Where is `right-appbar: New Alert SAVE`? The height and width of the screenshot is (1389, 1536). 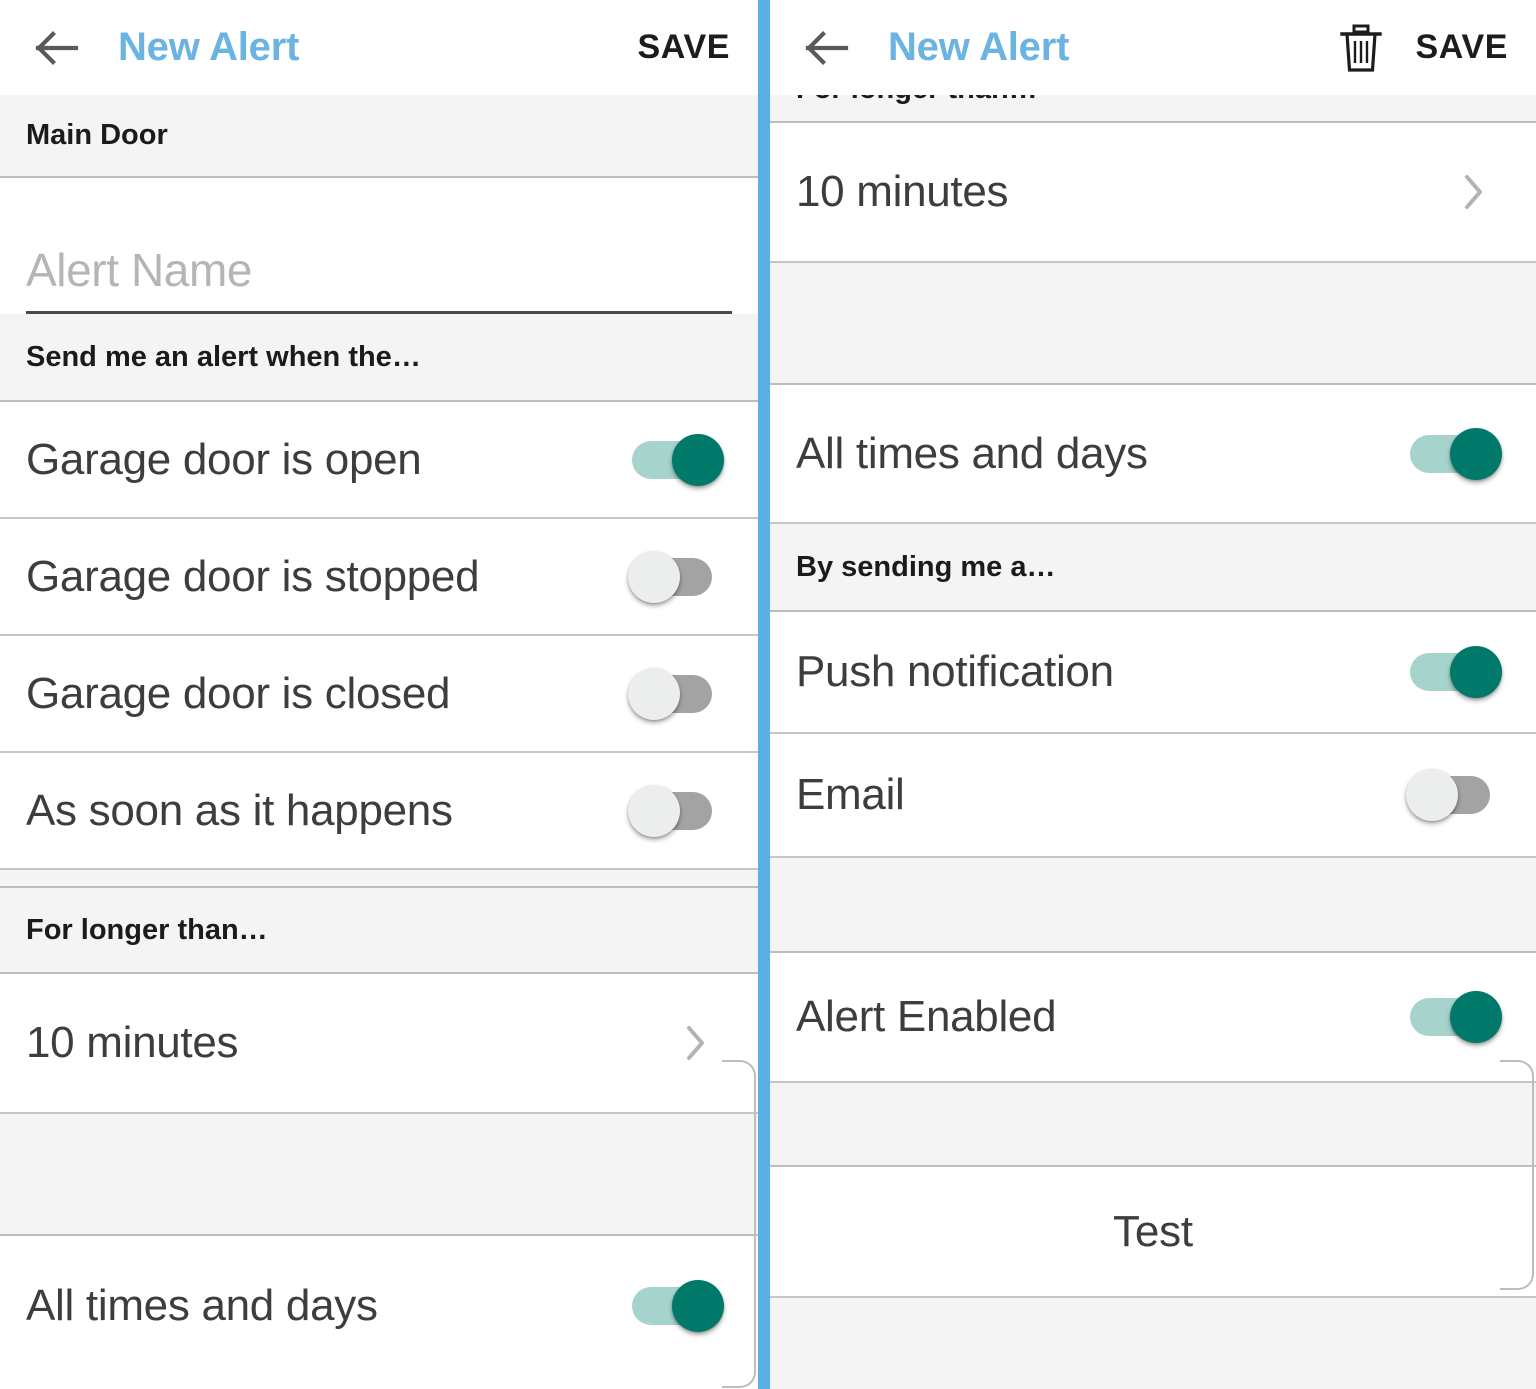 right-appbar: New Alert SAVE is located at coordinates (1153, 47).